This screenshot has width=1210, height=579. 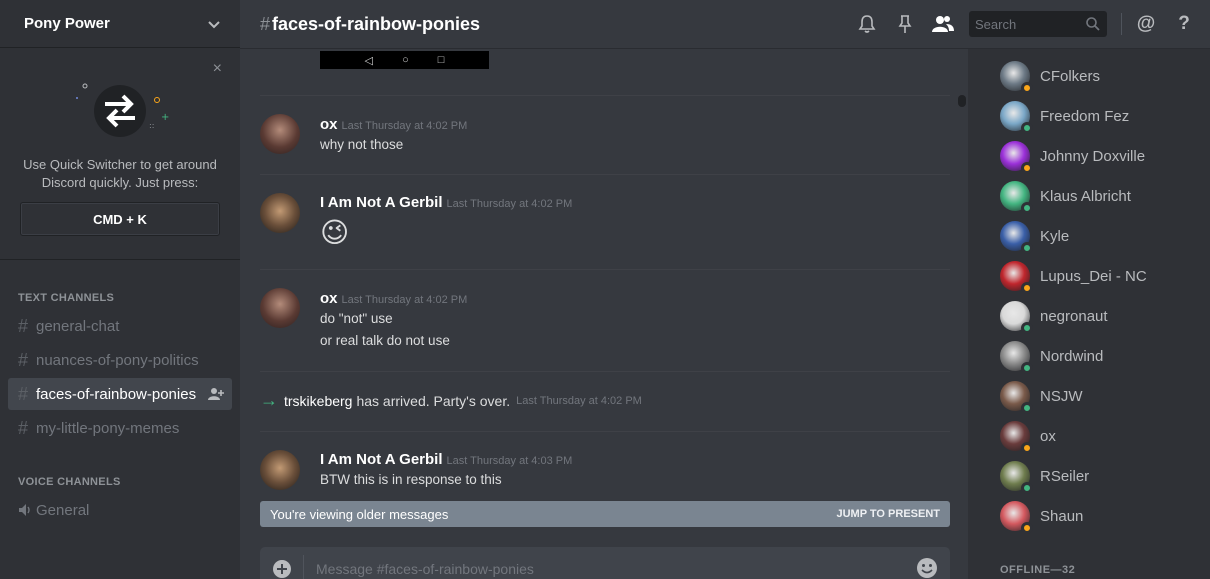 I want to click on username: trskikeberg, so click(x=318, y=401).